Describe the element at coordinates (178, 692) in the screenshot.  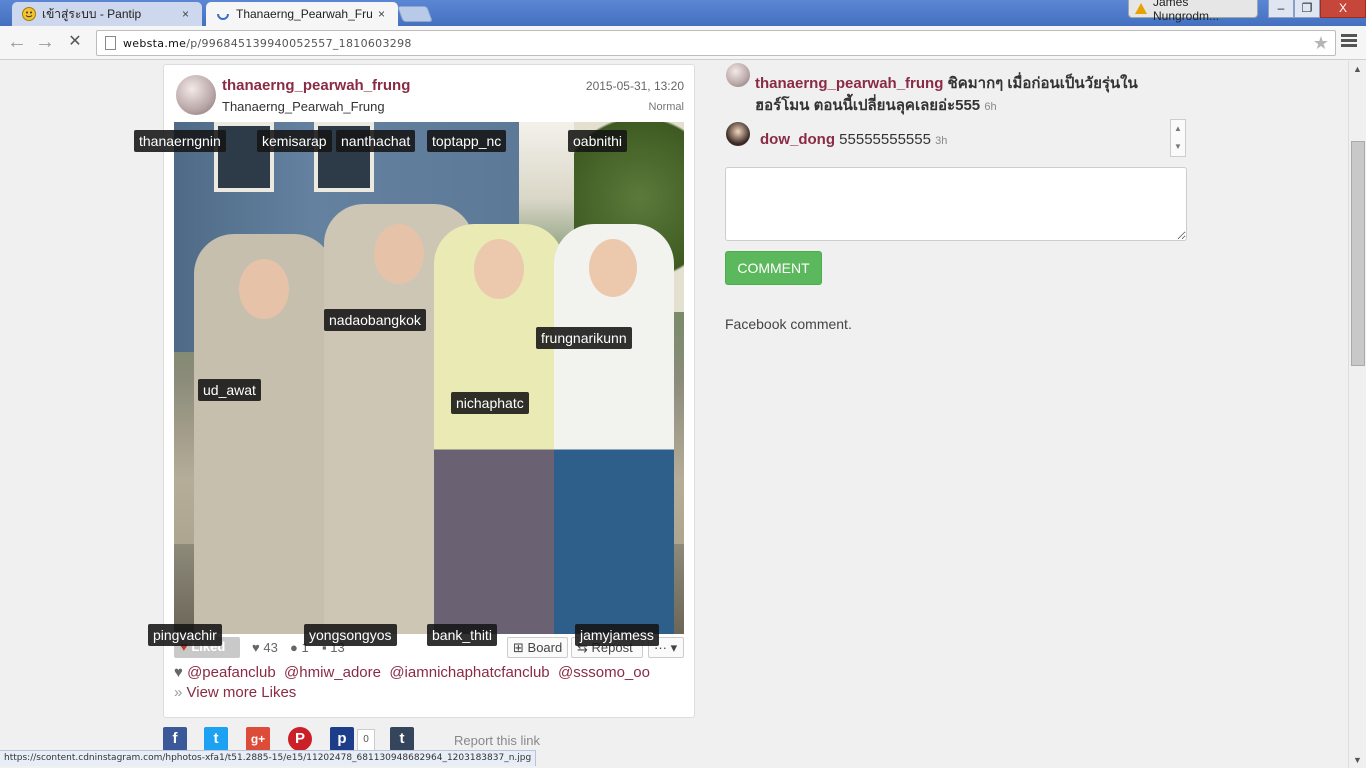
I see `double-chevron-icon: »` at that location.